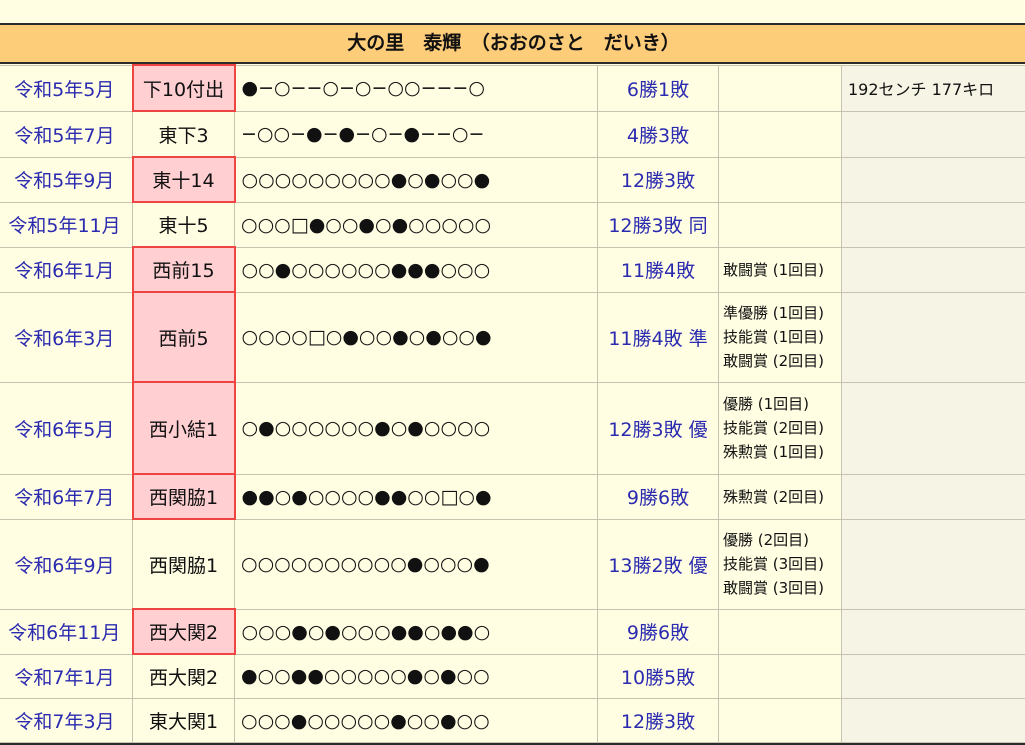  I want to click on period-cell: 令和5年9月, so click(66, 179).